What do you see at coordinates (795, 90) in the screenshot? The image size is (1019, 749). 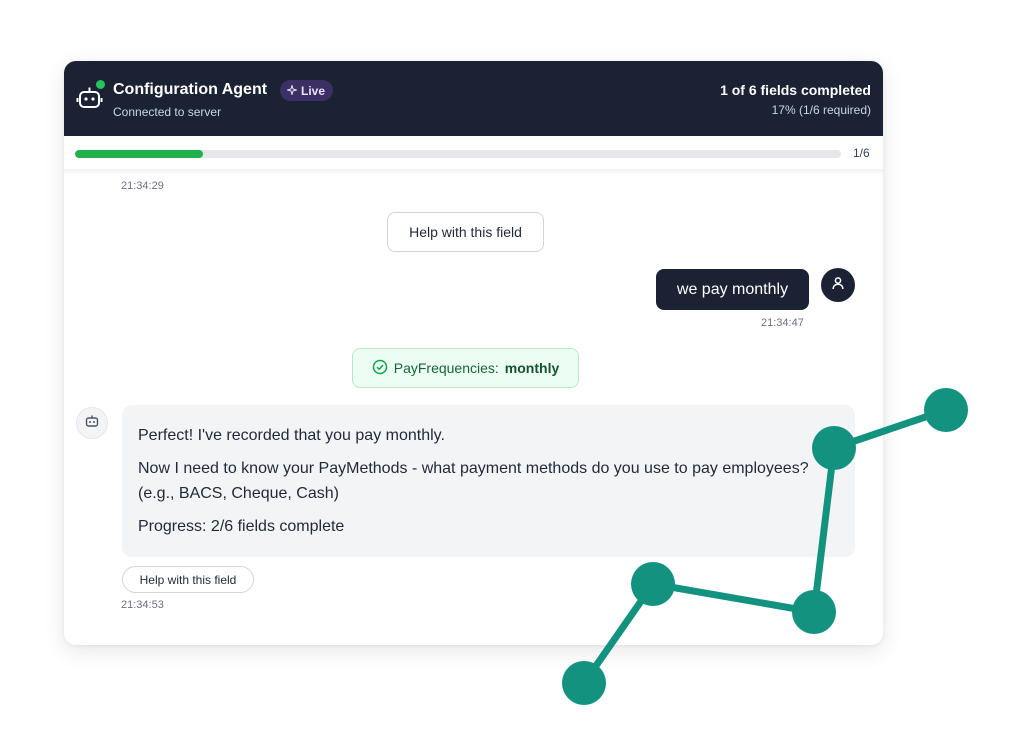 I see `fields-completed-status: 1 of 6 fields completed` at bounding box center [795, 90].